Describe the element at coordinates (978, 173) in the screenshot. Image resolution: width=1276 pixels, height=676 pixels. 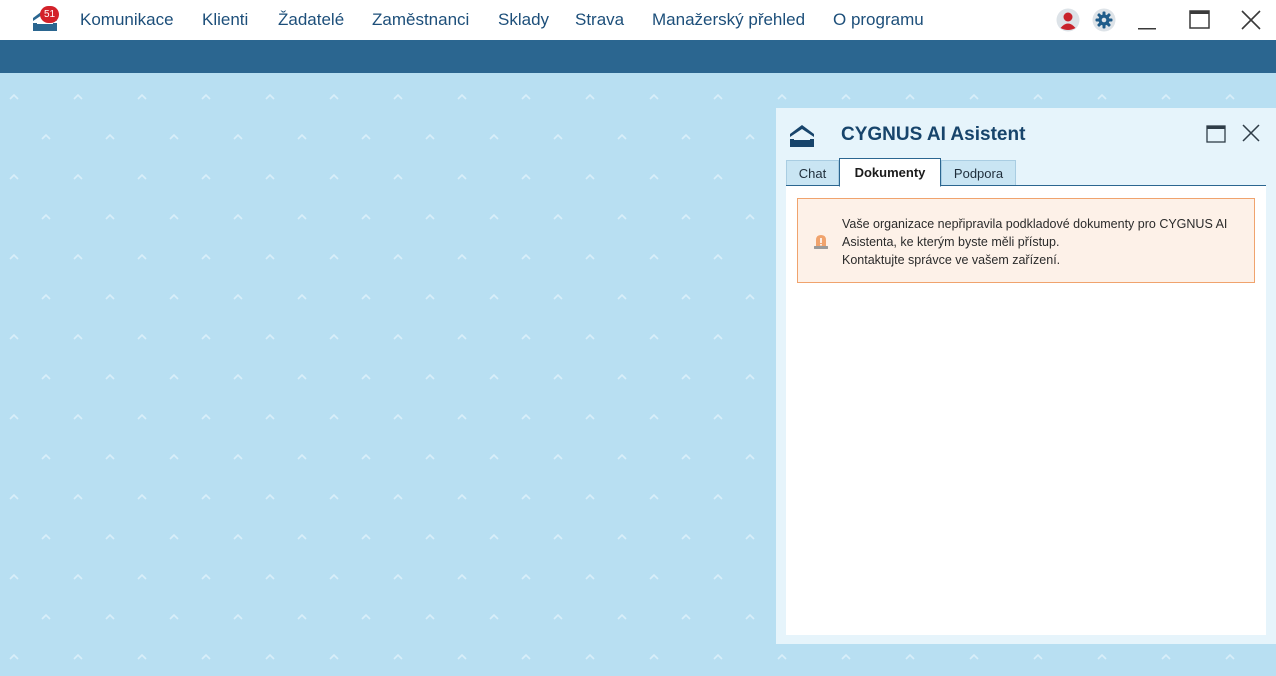
I see `tab-podpora: Podpora` at that location.